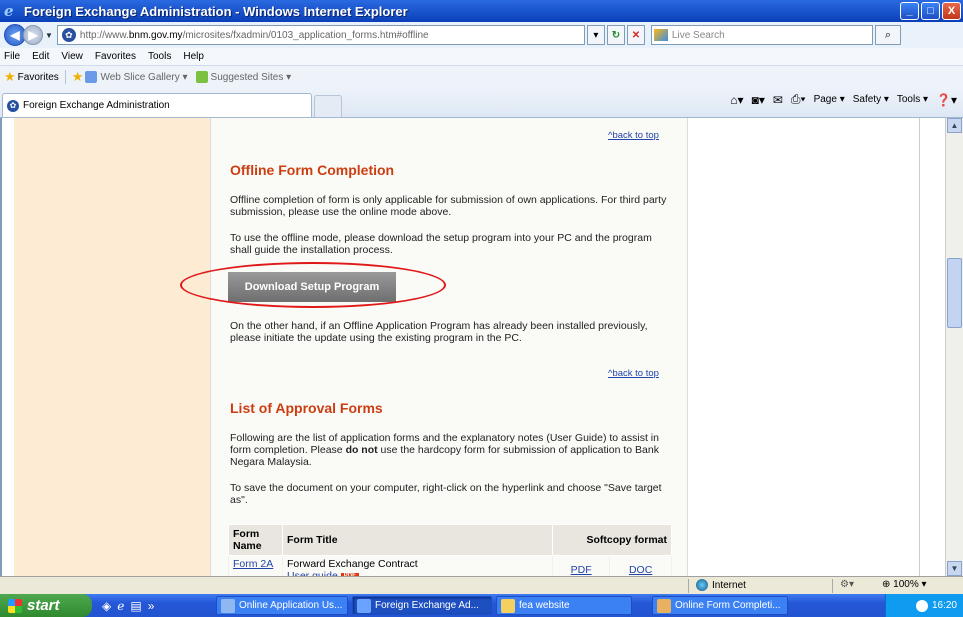  I want to click on web-slice-label: Web Slice Gallery ▾, so click(144, 77).